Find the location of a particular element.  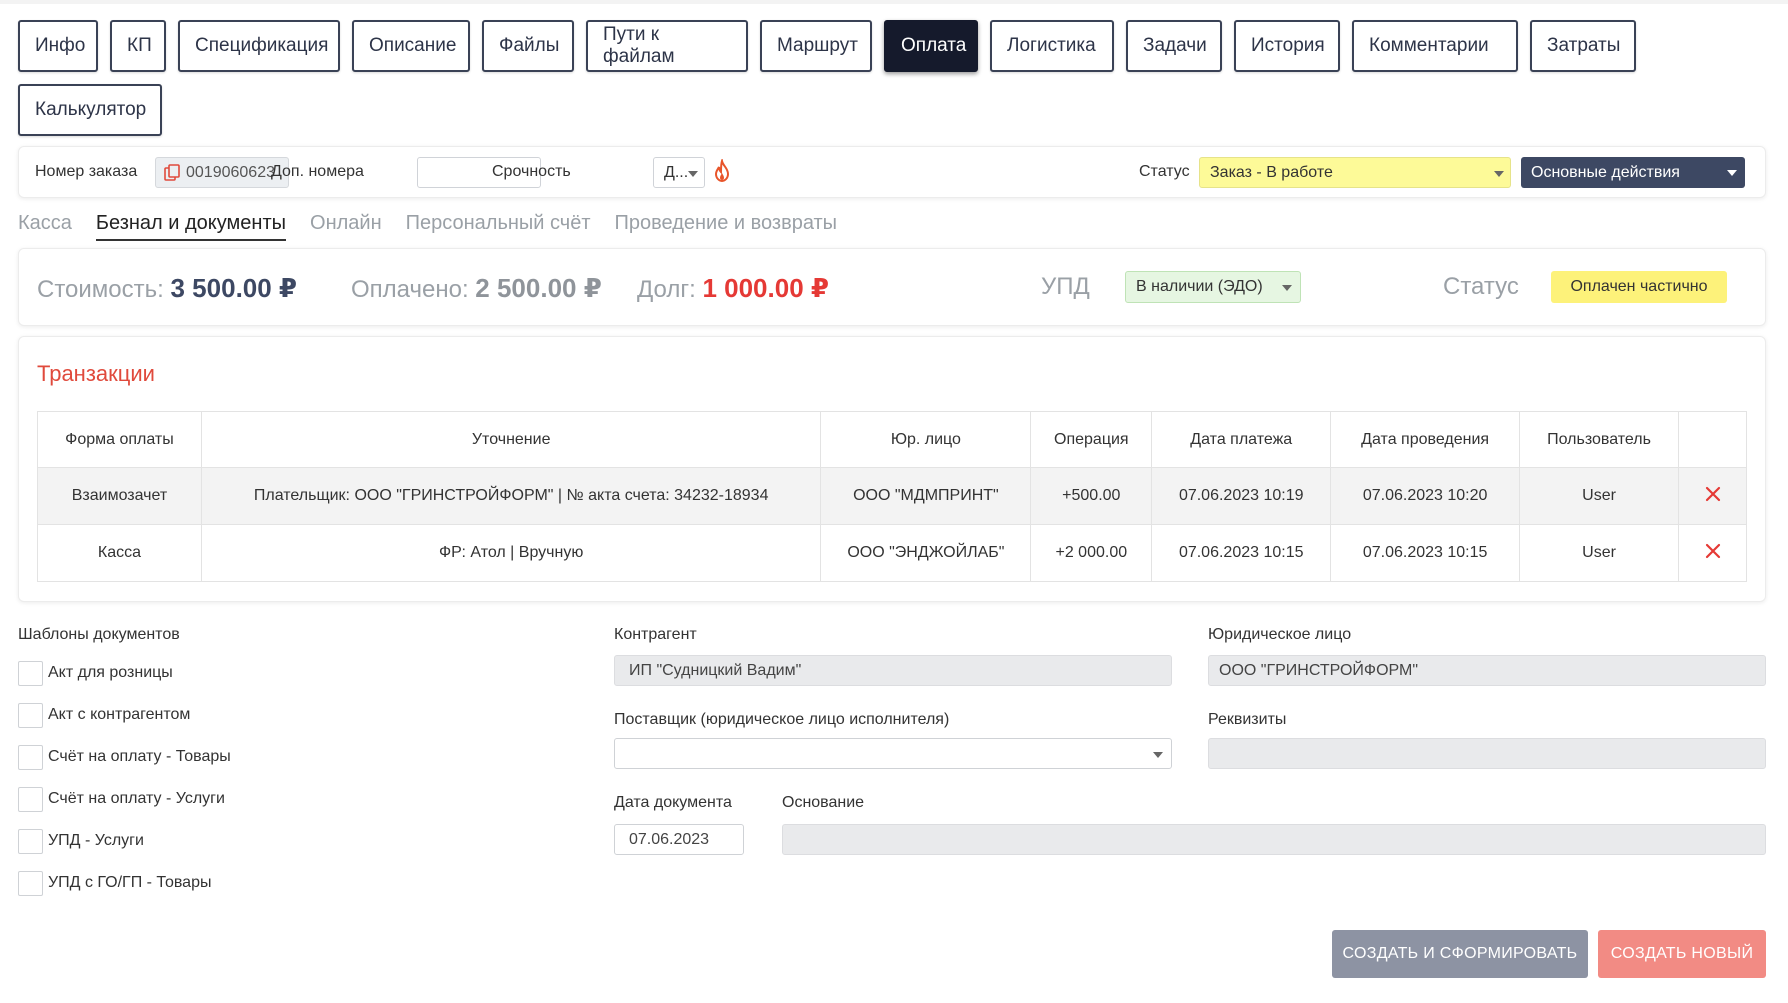

template-item: УПД с ГО/ГП - Товары is located at coordinates (124, 883).